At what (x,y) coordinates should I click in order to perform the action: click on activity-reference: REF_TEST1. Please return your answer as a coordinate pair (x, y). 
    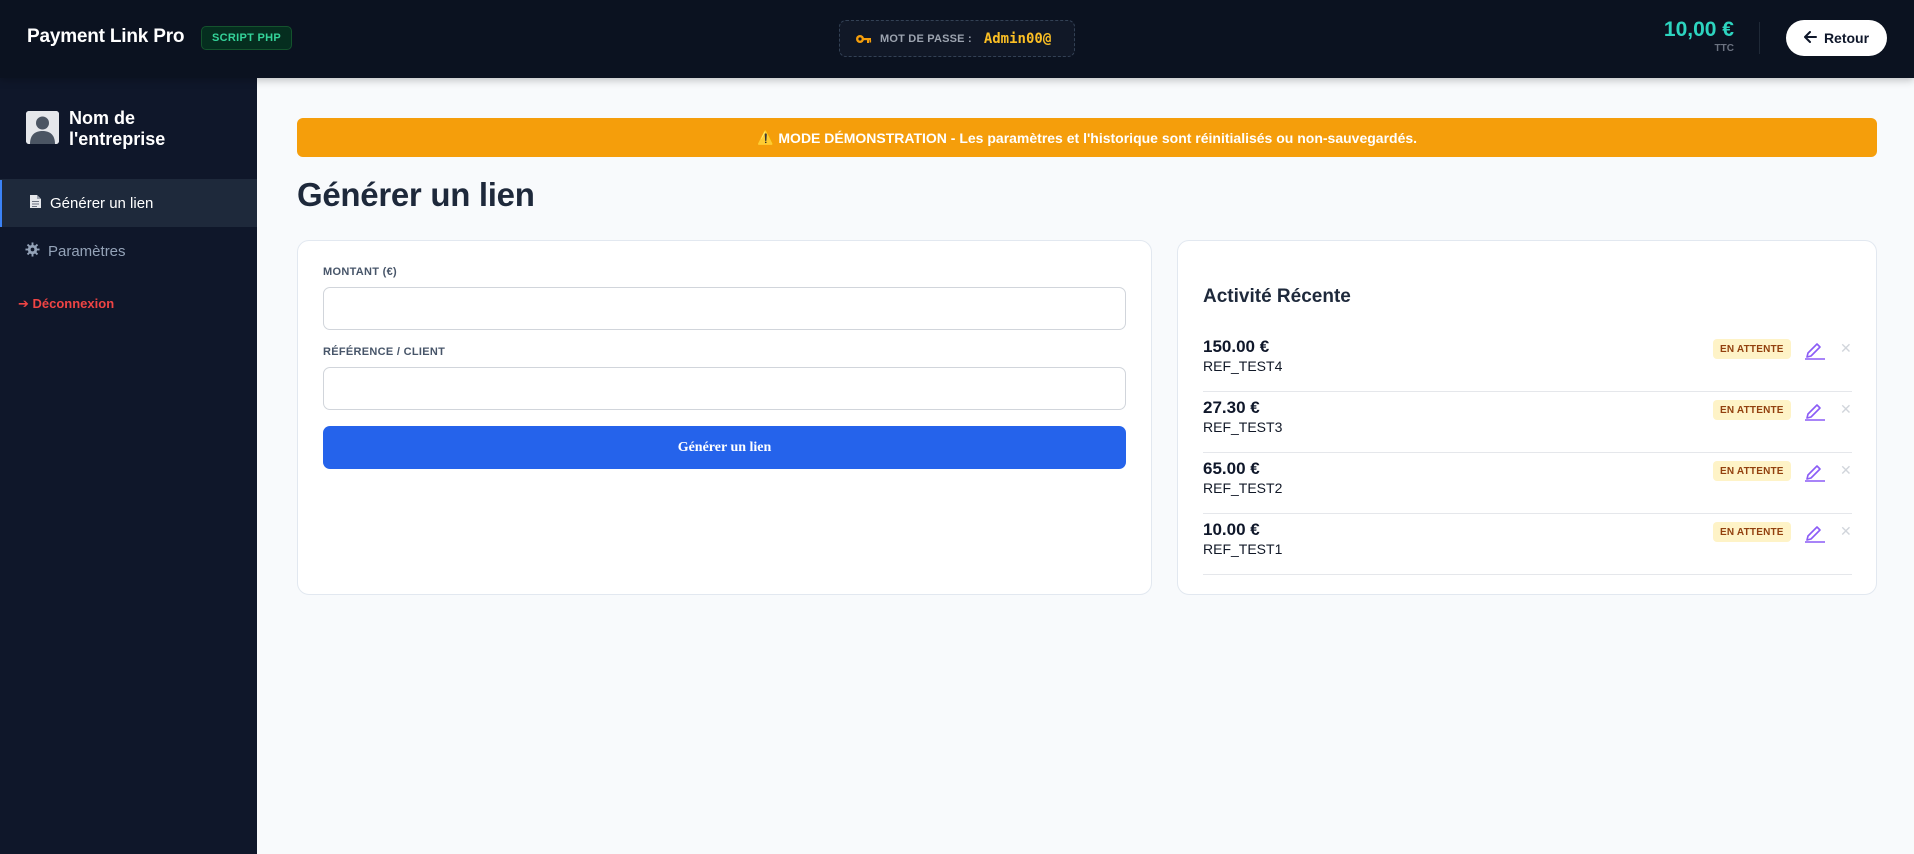
    Looking at the image, I should click on (1243, 549).